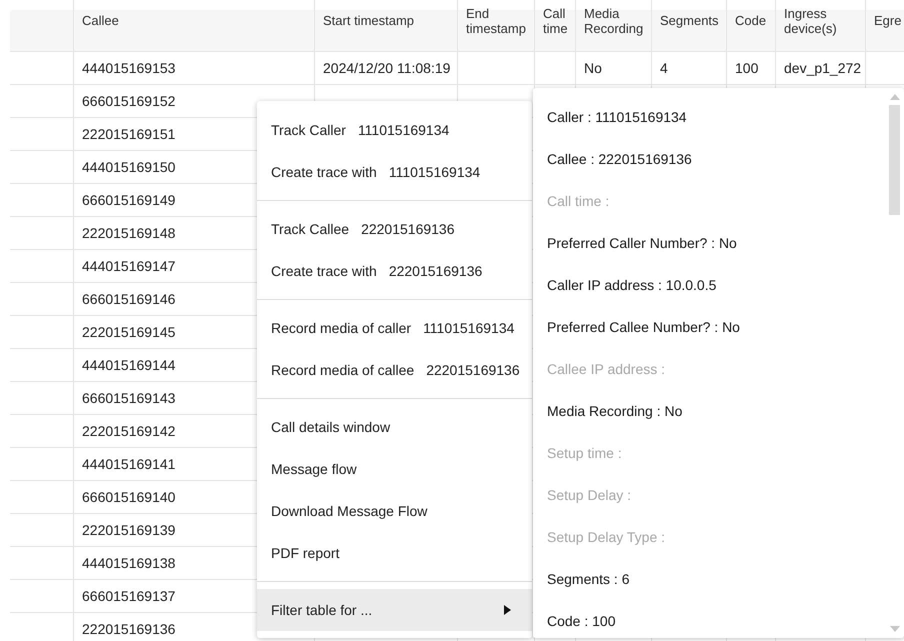 This screenshot has width=904, height=641. Describe the element at coordinates (894, 160) in the screenshot. I see `scrollbar-thumb` at that location.